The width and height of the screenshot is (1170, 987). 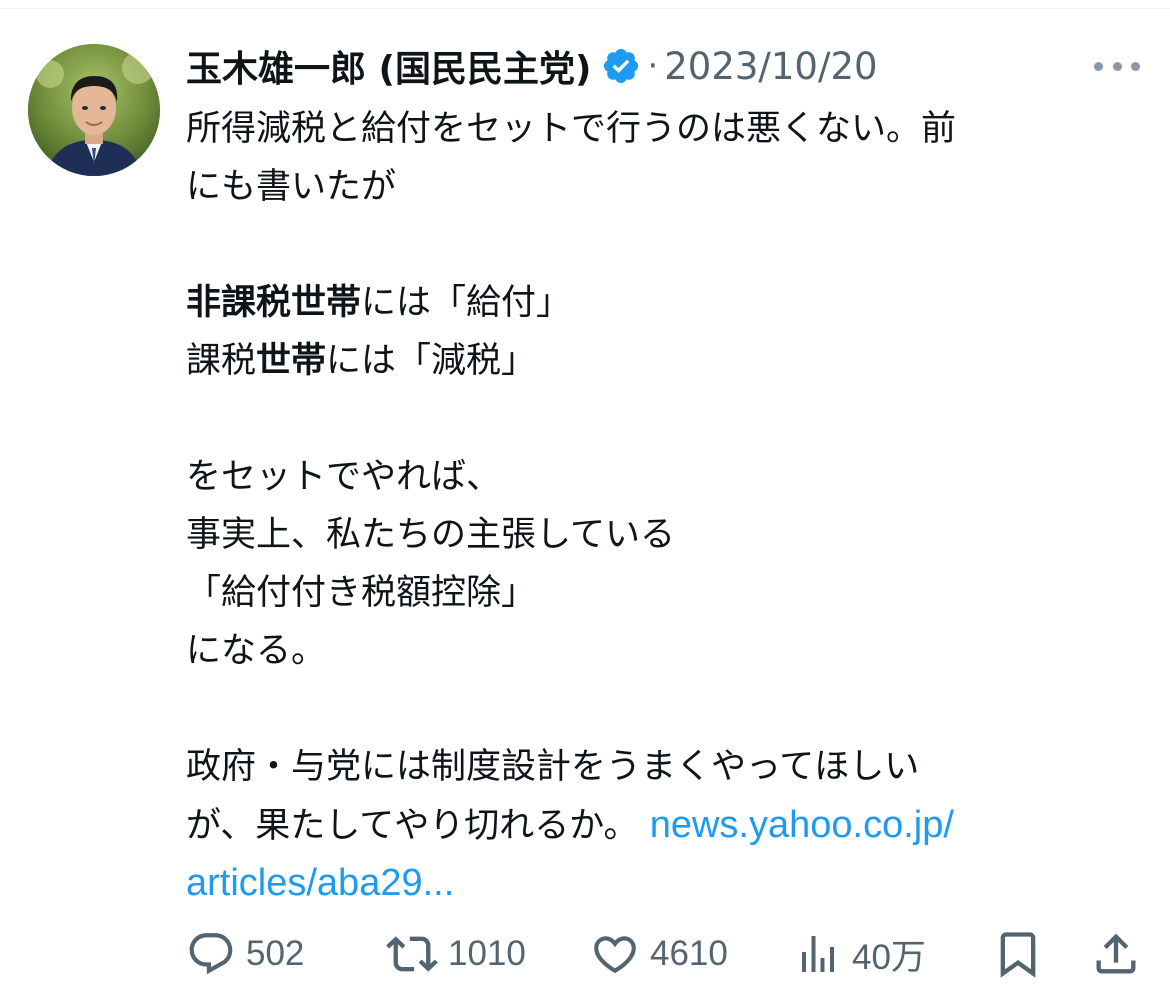 I want to click on views-chart-icon, so click(x=818, y=954).